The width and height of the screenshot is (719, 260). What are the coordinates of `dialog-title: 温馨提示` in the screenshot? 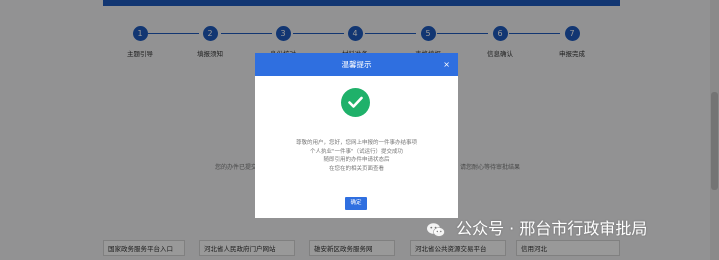 It's located at (356, 64).